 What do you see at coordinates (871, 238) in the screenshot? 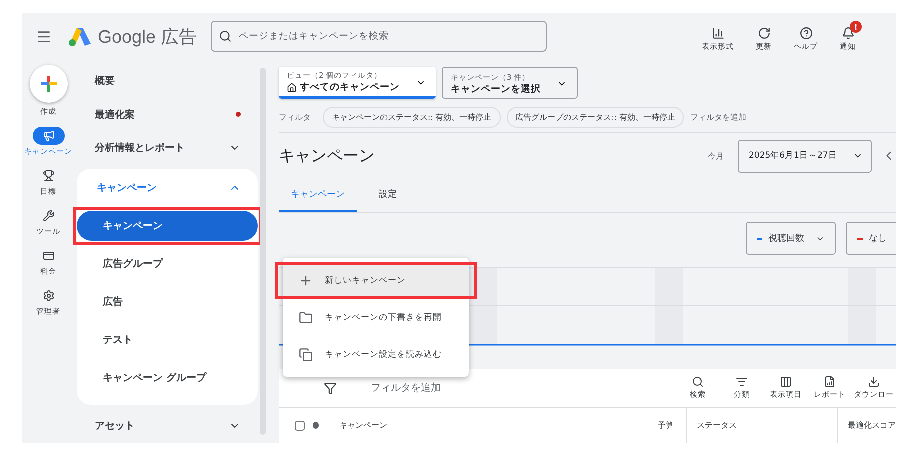
I see `metric-selector: なし` at bounding box center [871, 238].